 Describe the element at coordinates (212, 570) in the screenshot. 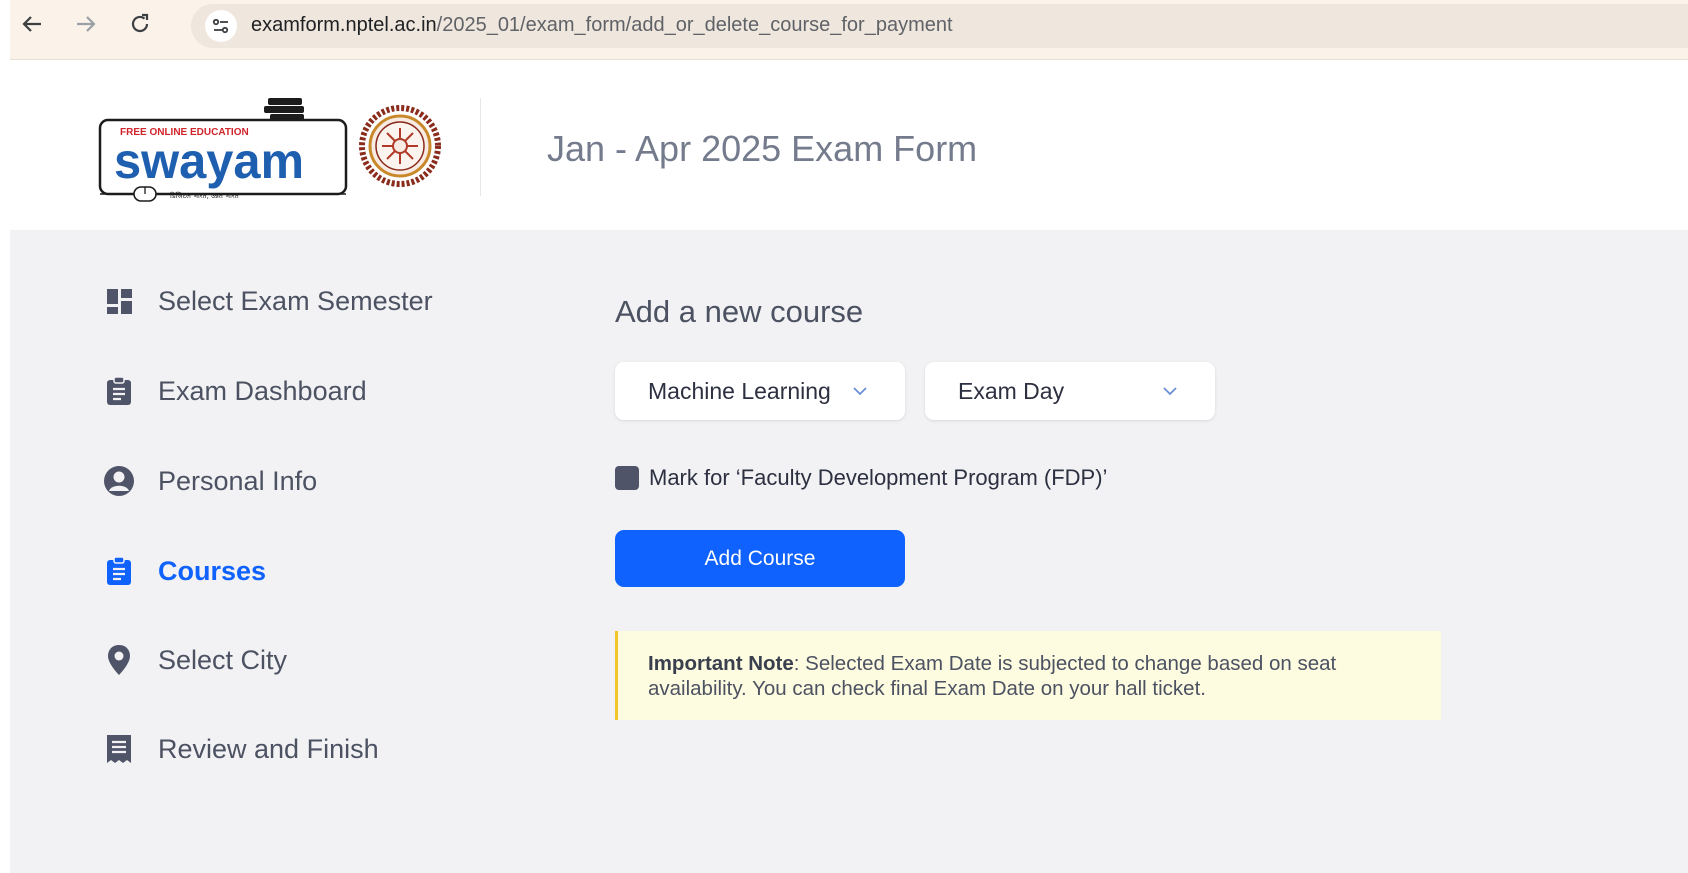

I see `sidebar-item-label: Courses` at that location.